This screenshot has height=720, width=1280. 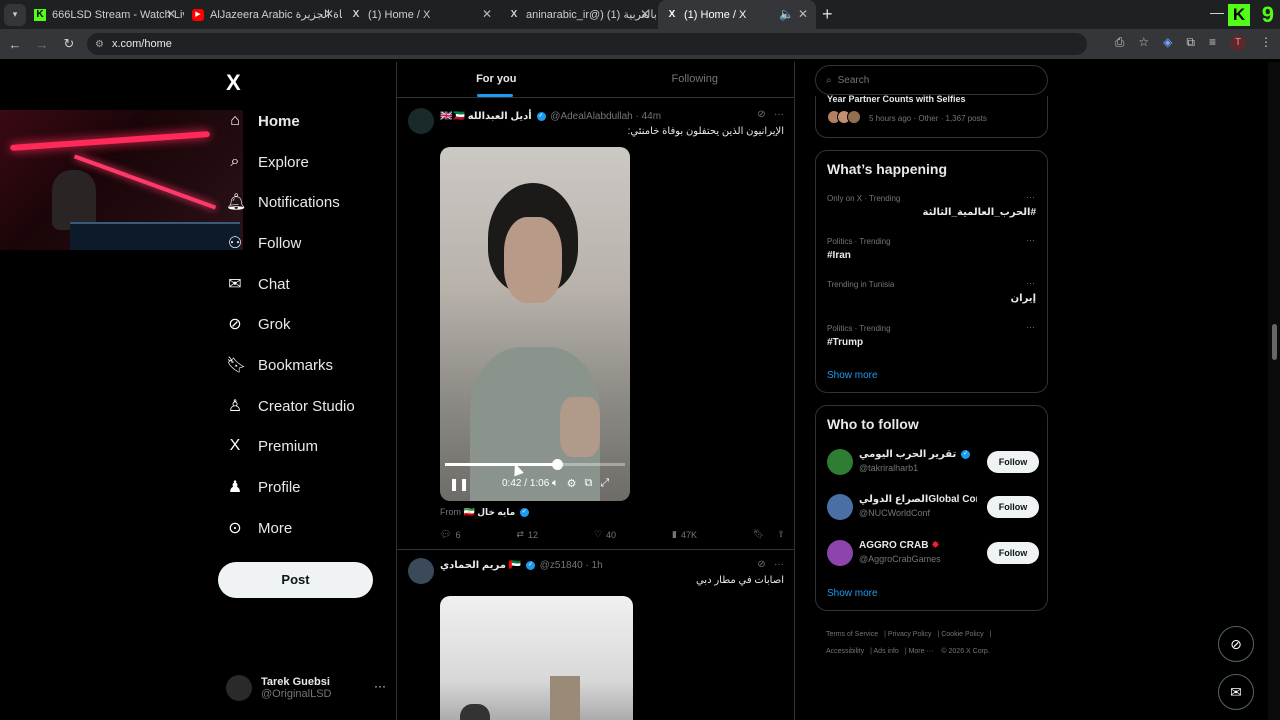 I want to click on post-button: Post, so click(x=295, y=580).